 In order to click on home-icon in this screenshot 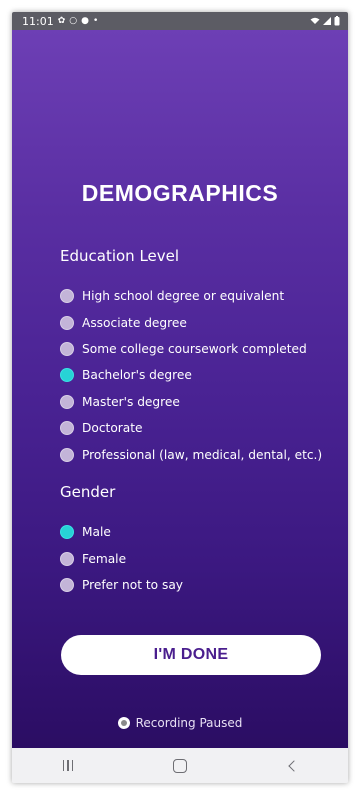, I will do `click(180, 765)`.